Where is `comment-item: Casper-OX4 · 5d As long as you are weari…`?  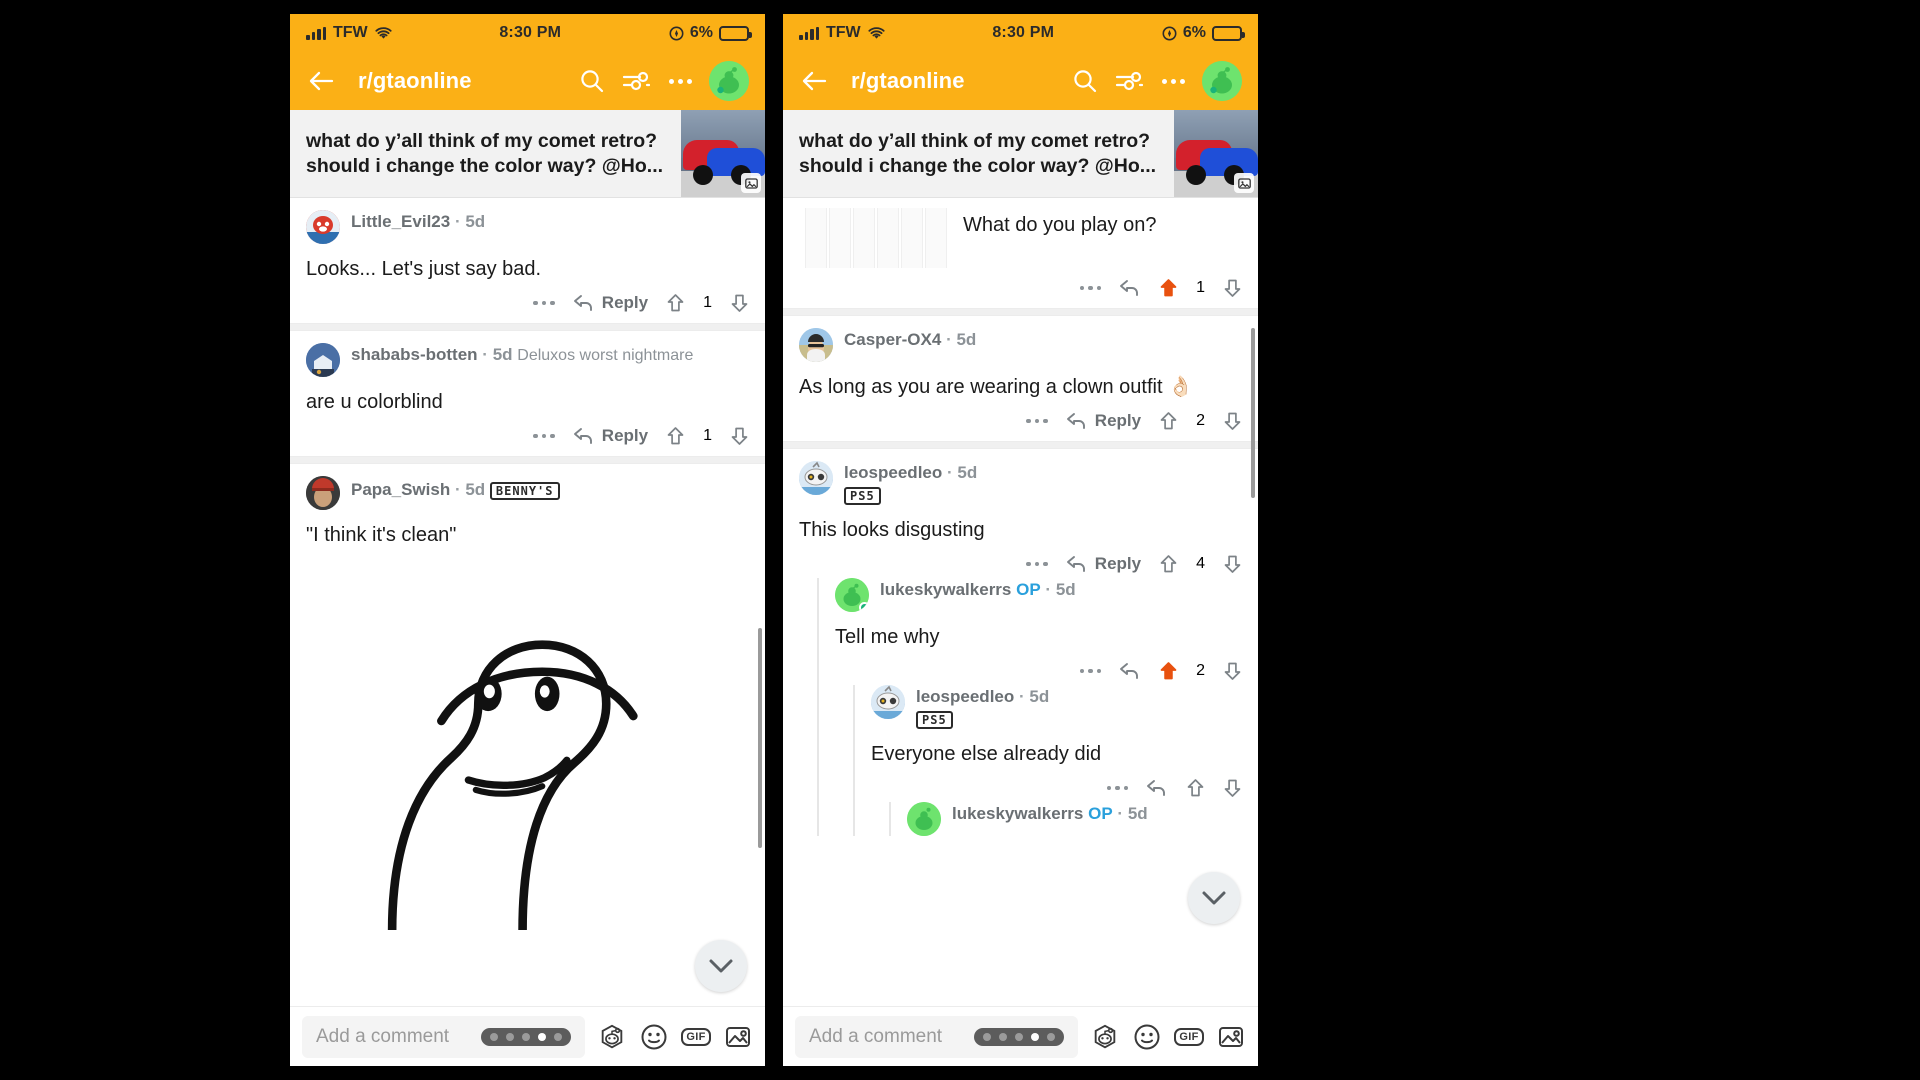 comment-item: Casper-OX4 · 5d As long as you are weari… is located at coordinates (1020, 378).